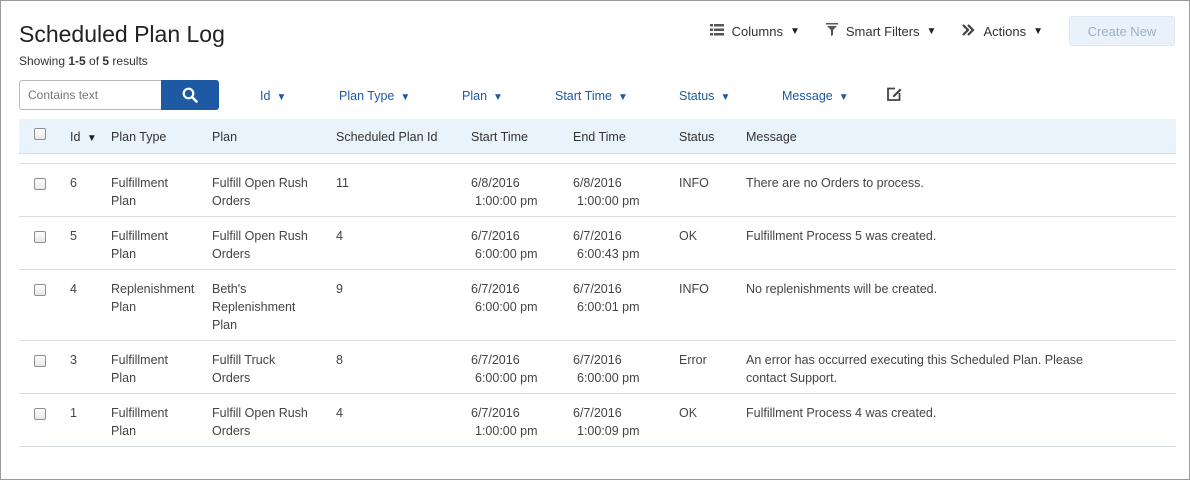 The height and width of the screenshot is (480, 1190). What do you see at coordinates (716, 31) in the screenshot?
I see `list-icon` at bounding box center [716, 31].